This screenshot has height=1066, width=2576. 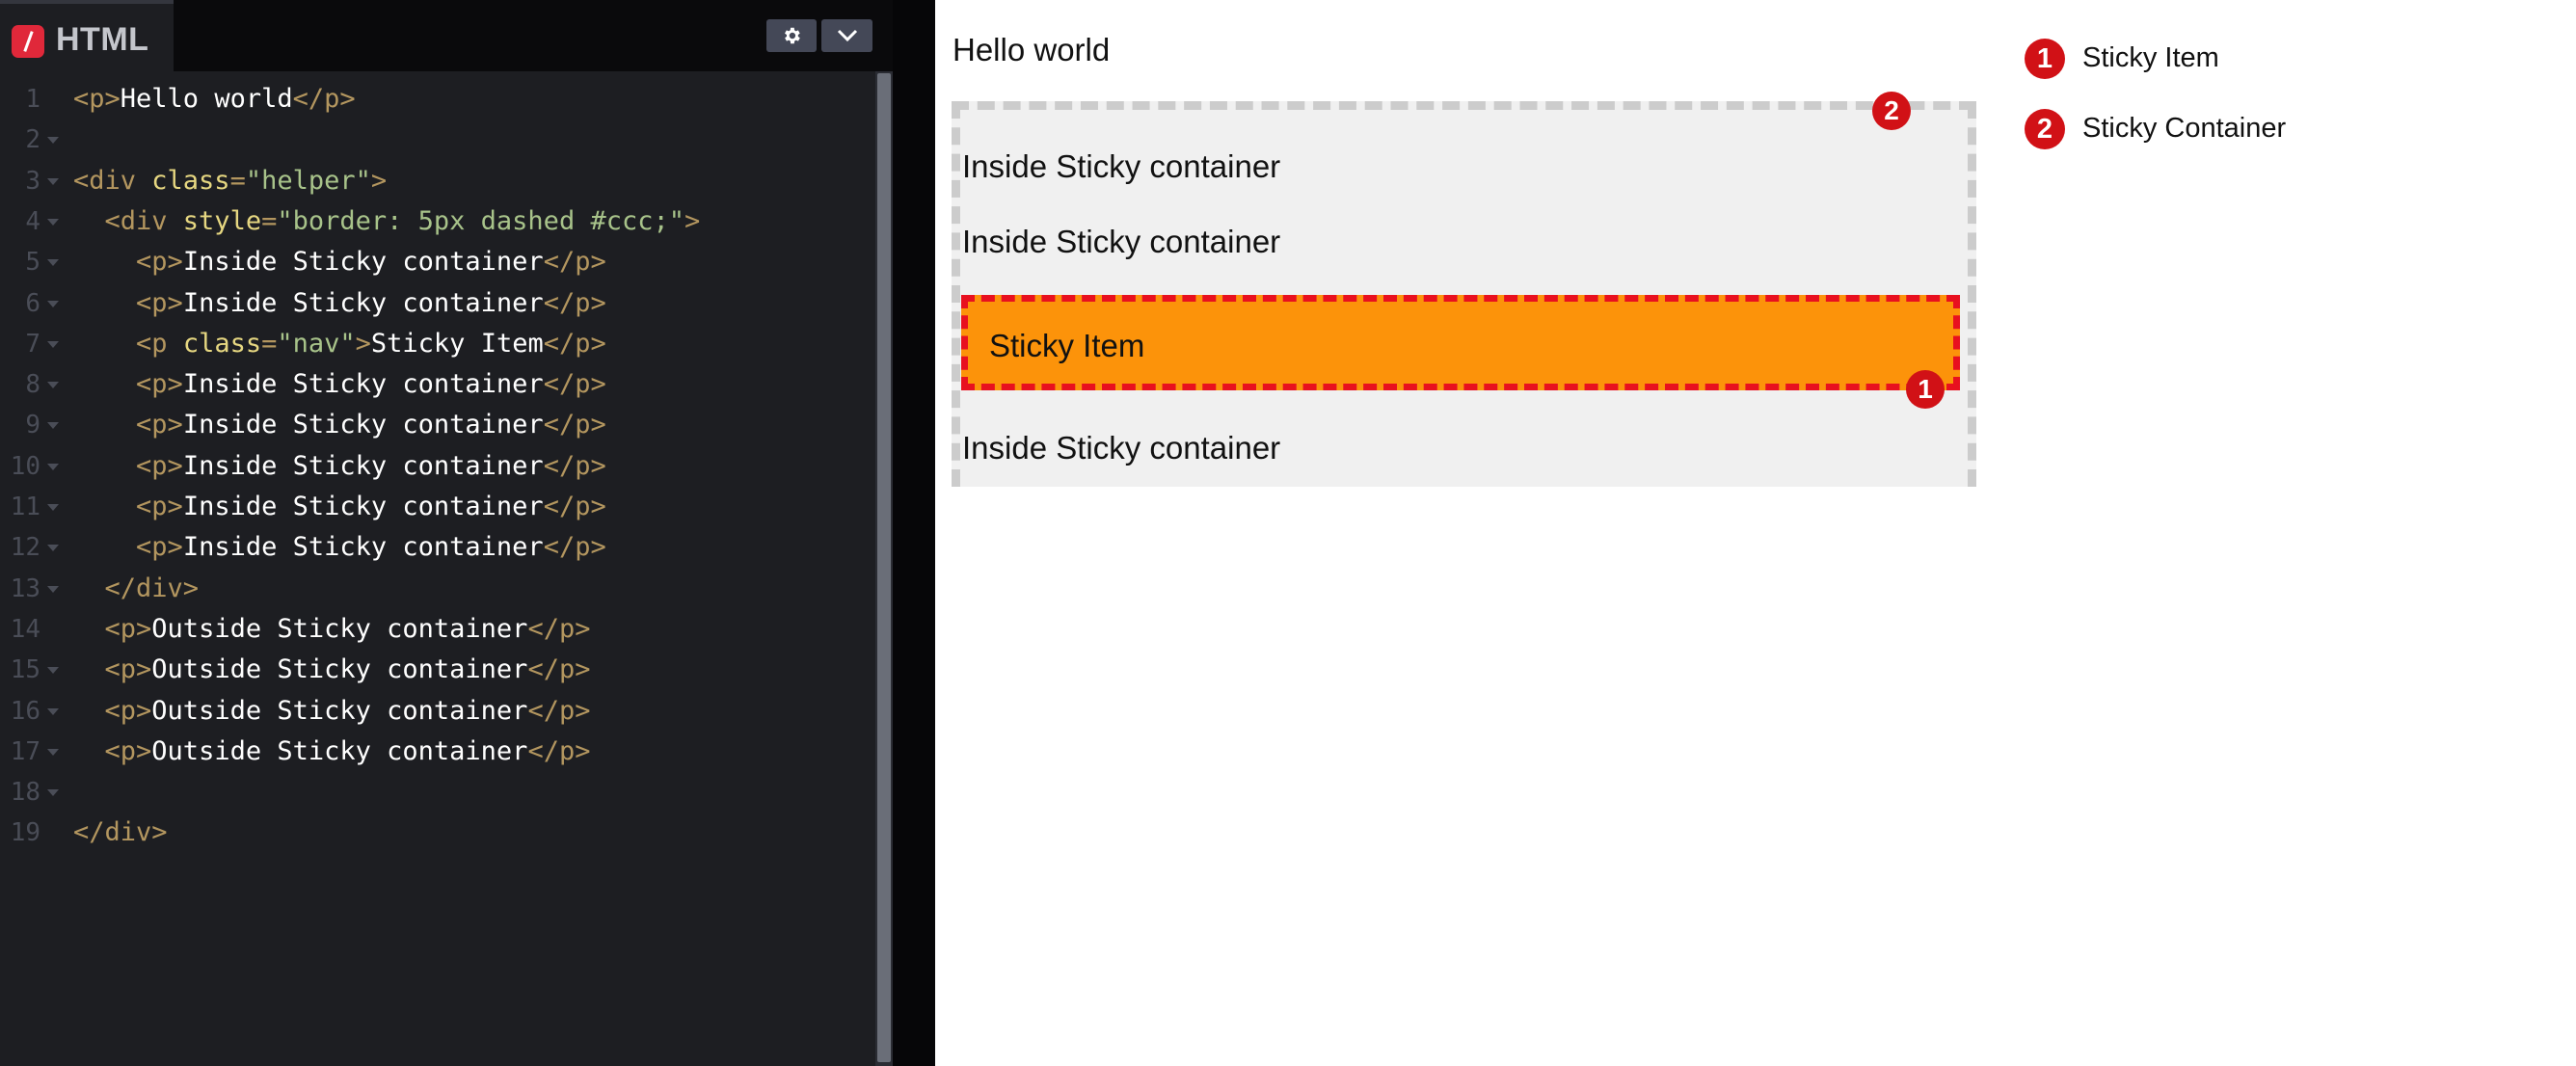 What do you see at coordinates (103, 39) in the screenshot?
I see `editor-language-label: HTML` at bounding box center [103, 39].